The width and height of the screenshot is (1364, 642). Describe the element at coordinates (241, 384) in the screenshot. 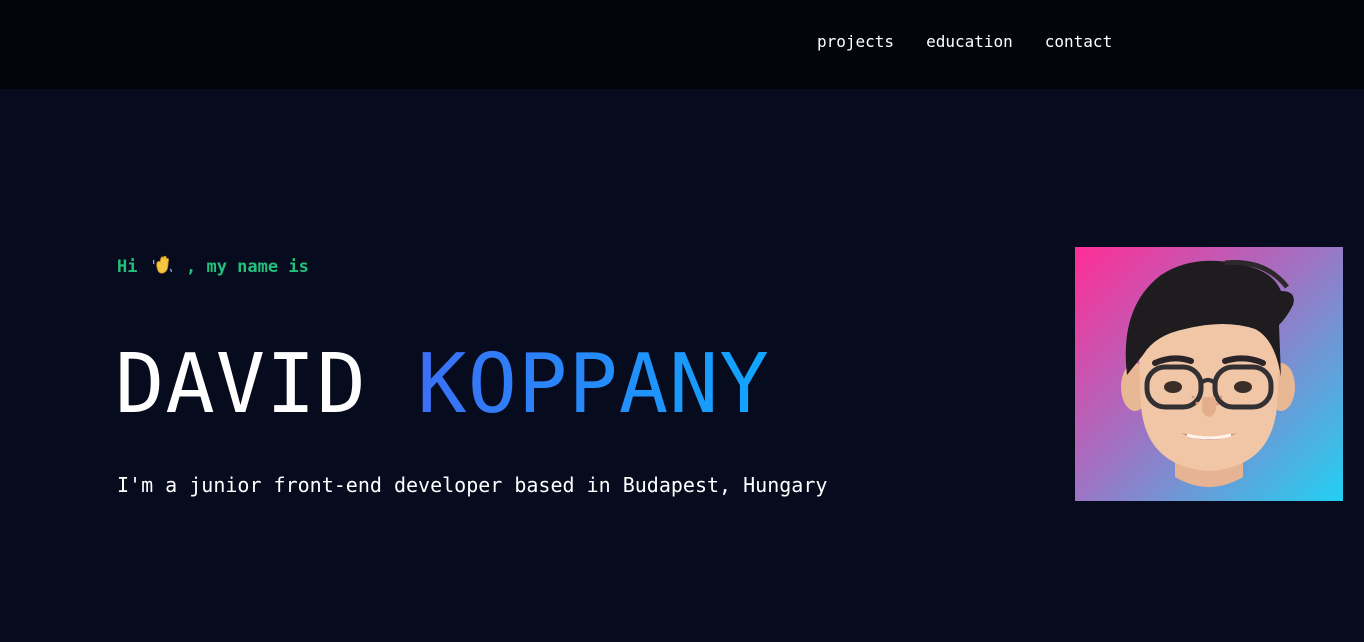

I see `first-name: DAVID` at that location.